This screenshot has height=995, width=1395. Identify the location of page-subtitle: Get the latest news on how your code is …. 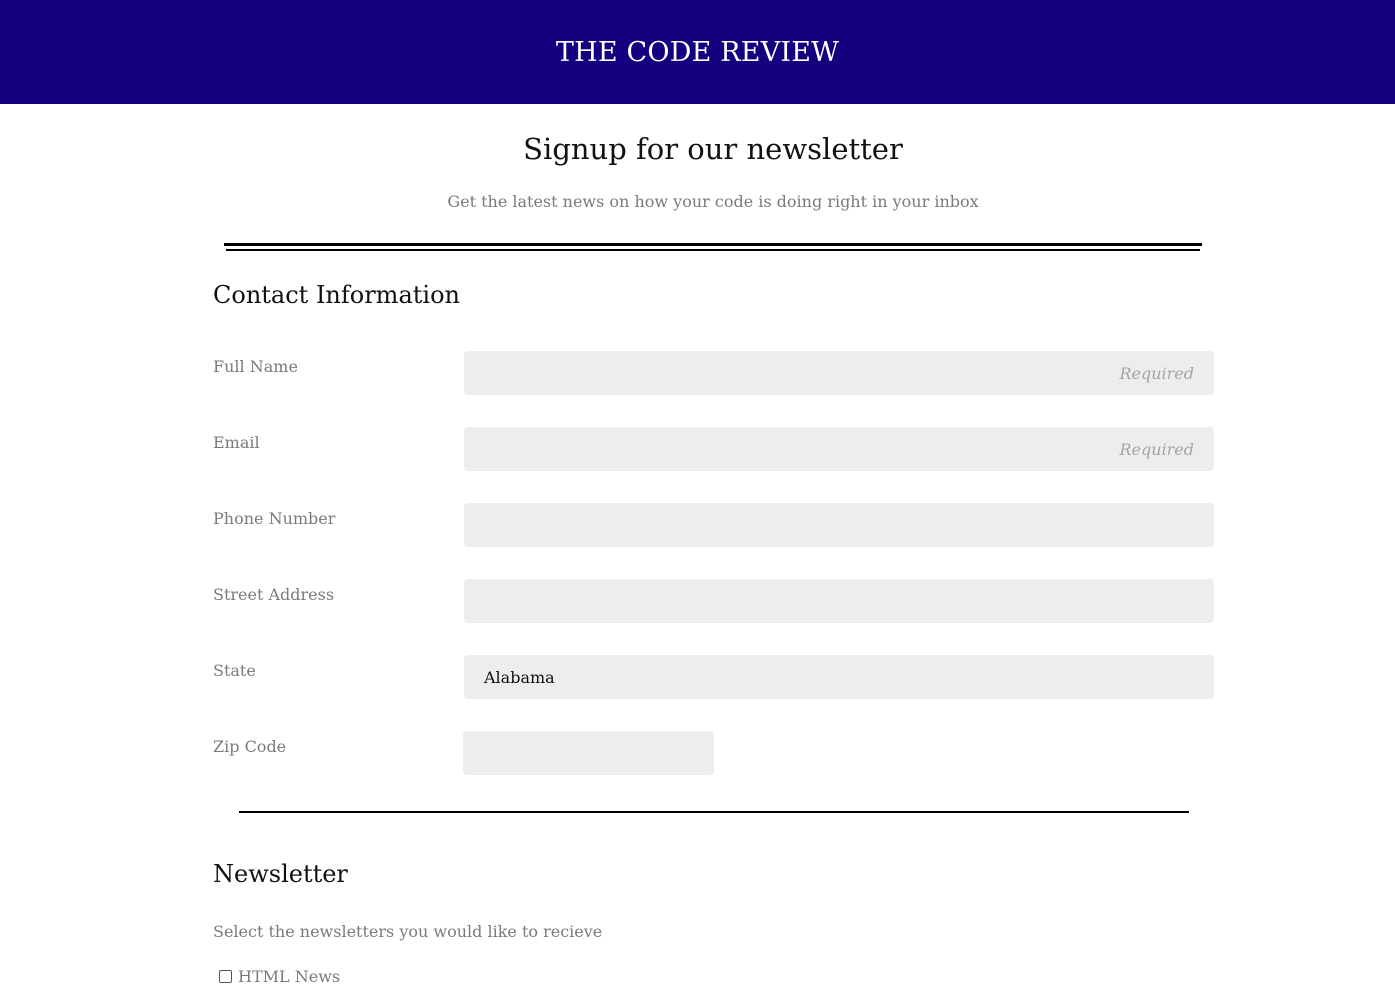
(713, 201).